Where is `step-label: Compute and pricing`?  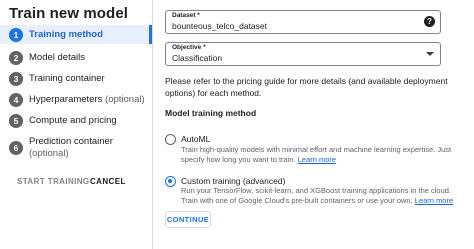
step-label: Compute and pricing is located at coordinates (73, 120).